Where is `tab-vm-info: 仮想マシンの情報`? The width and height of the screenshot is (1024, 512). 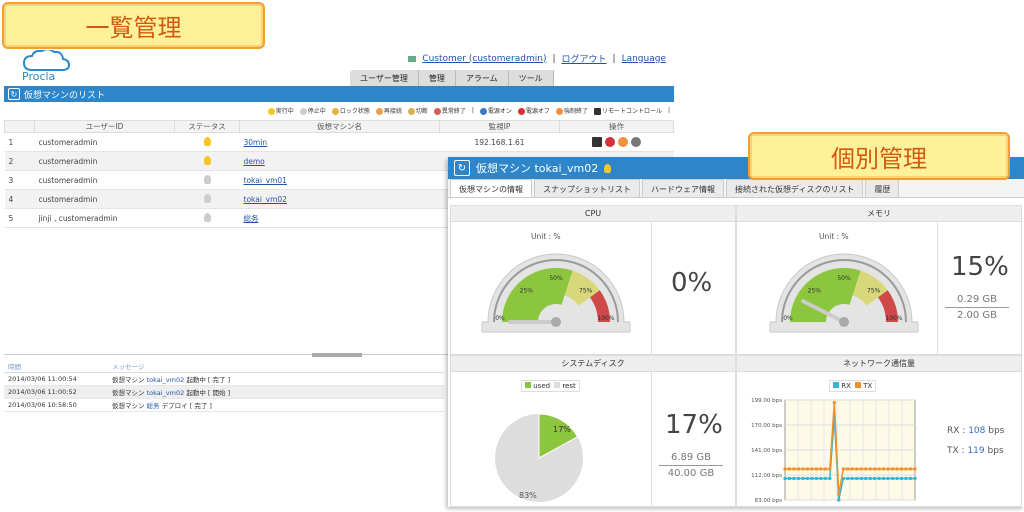
tab-vm-info: 仮想マシンの情報 is located at coordinates (491, 188).